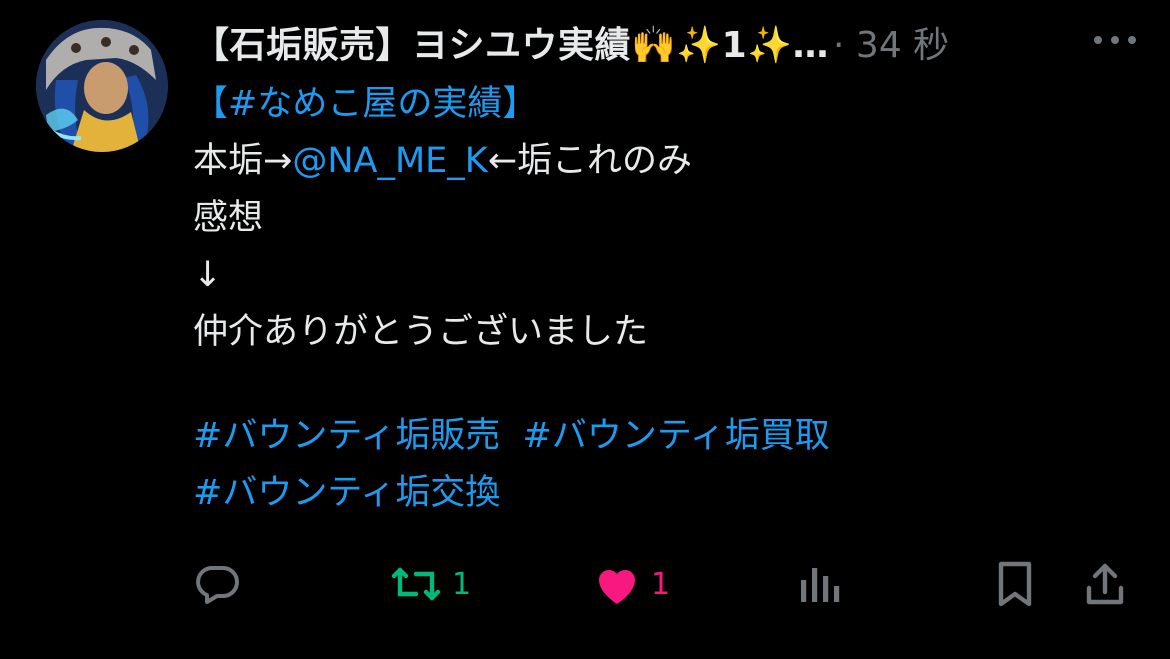 Image resolution: width=1170 pixels, height=659 pixels. What do you see at coordinates (676, 436) in the screenshot?
I see `hashtag-link: #バウンティ垢買取` at bounding box center [676, 436].